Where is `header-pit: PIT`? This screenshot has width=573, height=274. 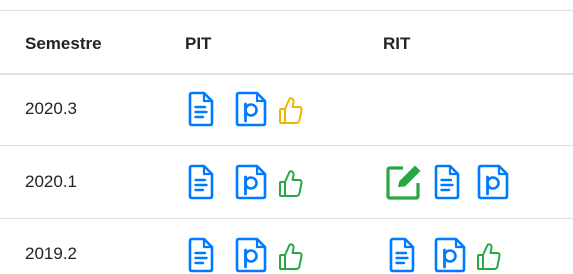
header-pit: PIT is located at coordinates (198, 43).